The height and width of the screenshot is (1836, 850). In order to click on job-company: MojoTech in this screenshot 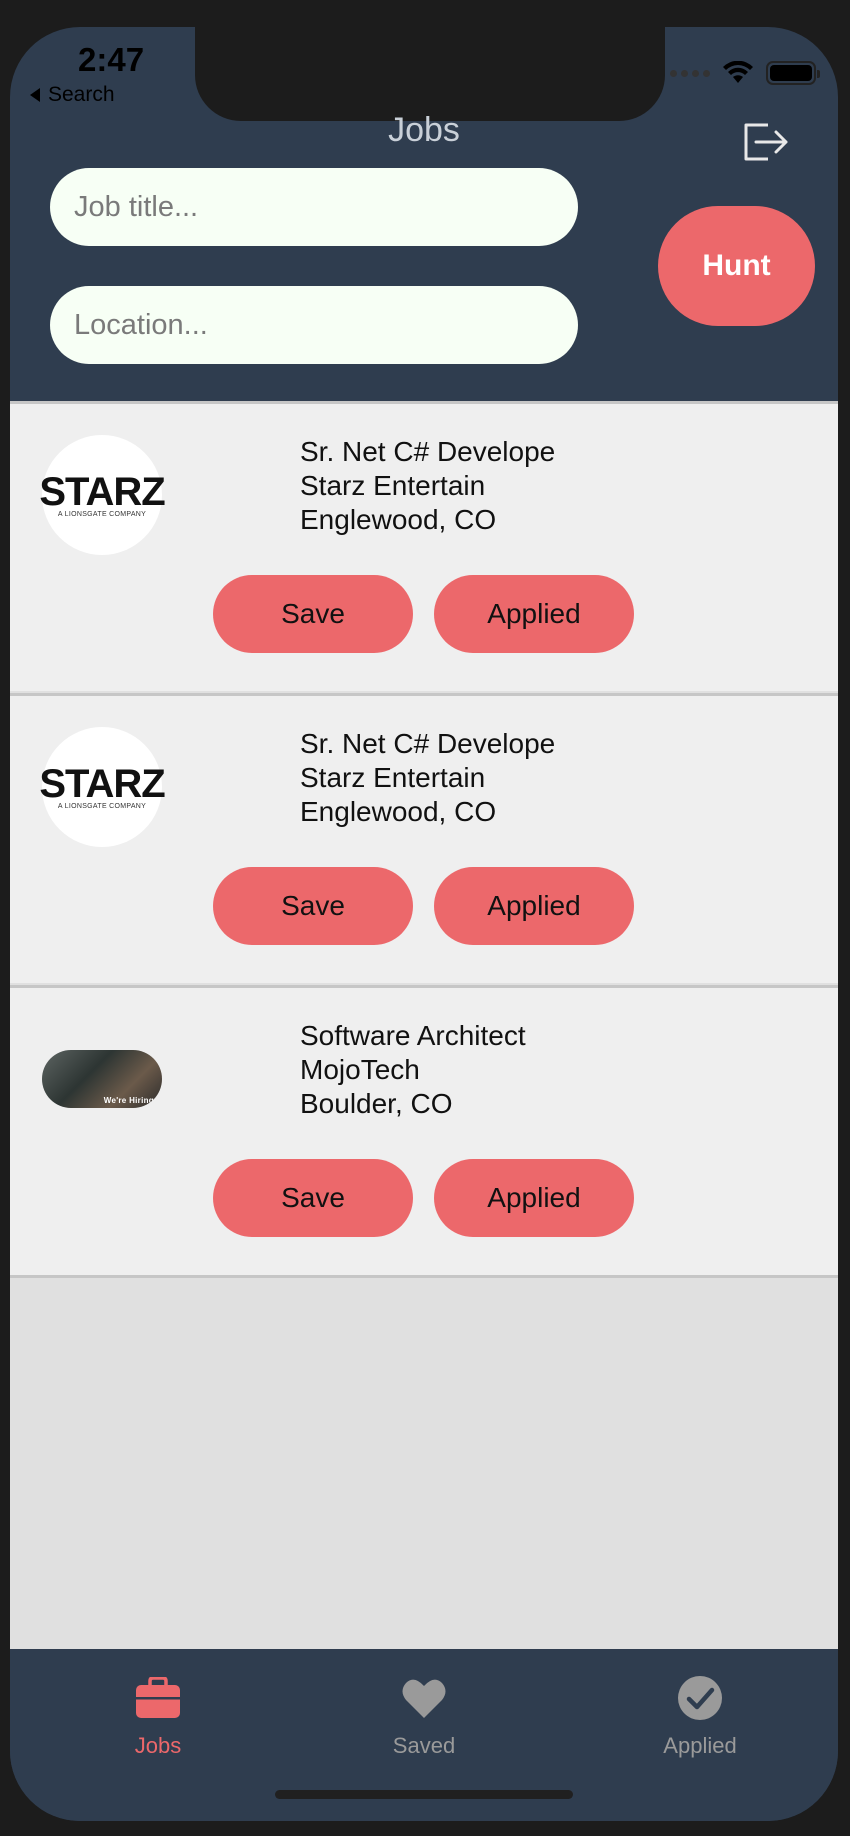, I will do `click(360, 1069)`.